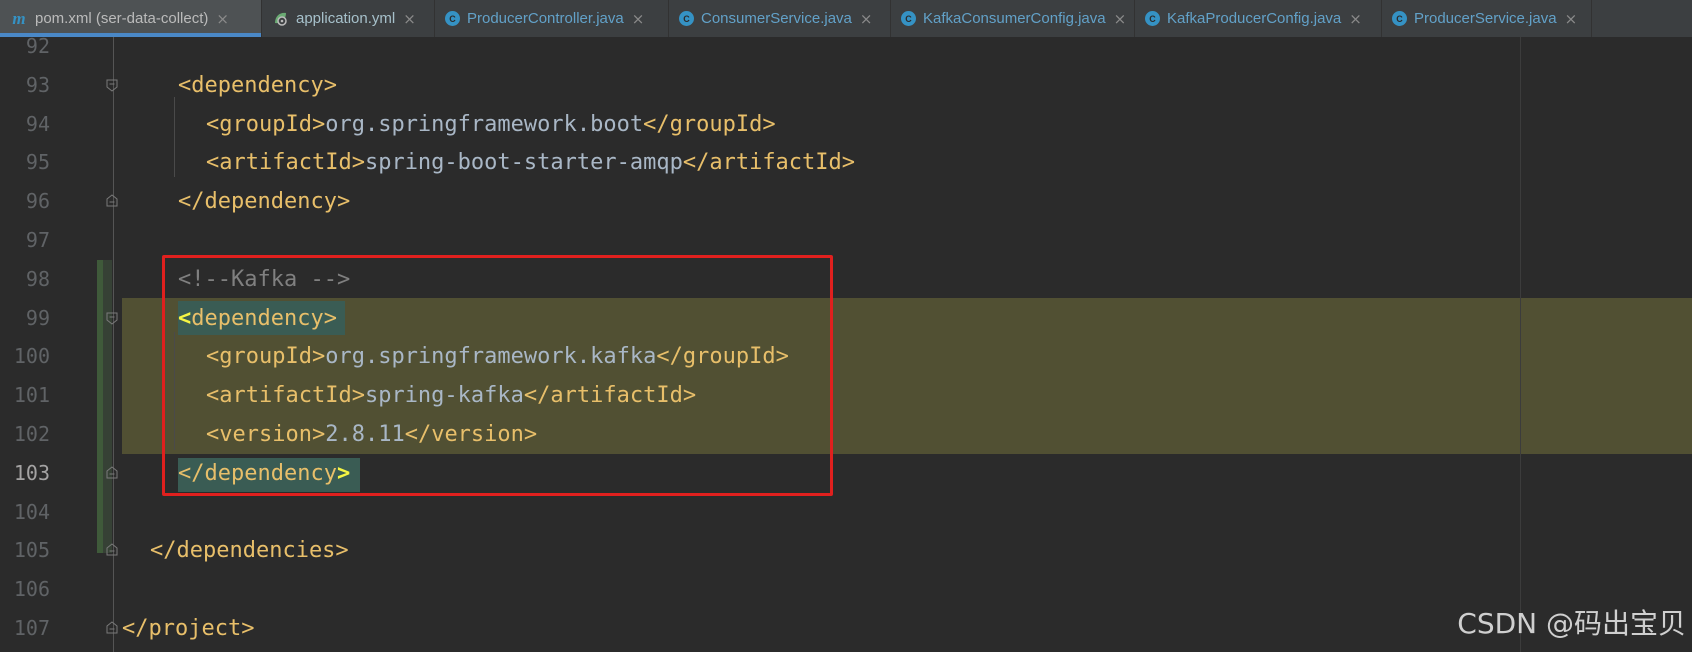 Image resolution: width=1692 pixels, height=652 pixels. I want to click on maven-icon: m, so click(19, 18).